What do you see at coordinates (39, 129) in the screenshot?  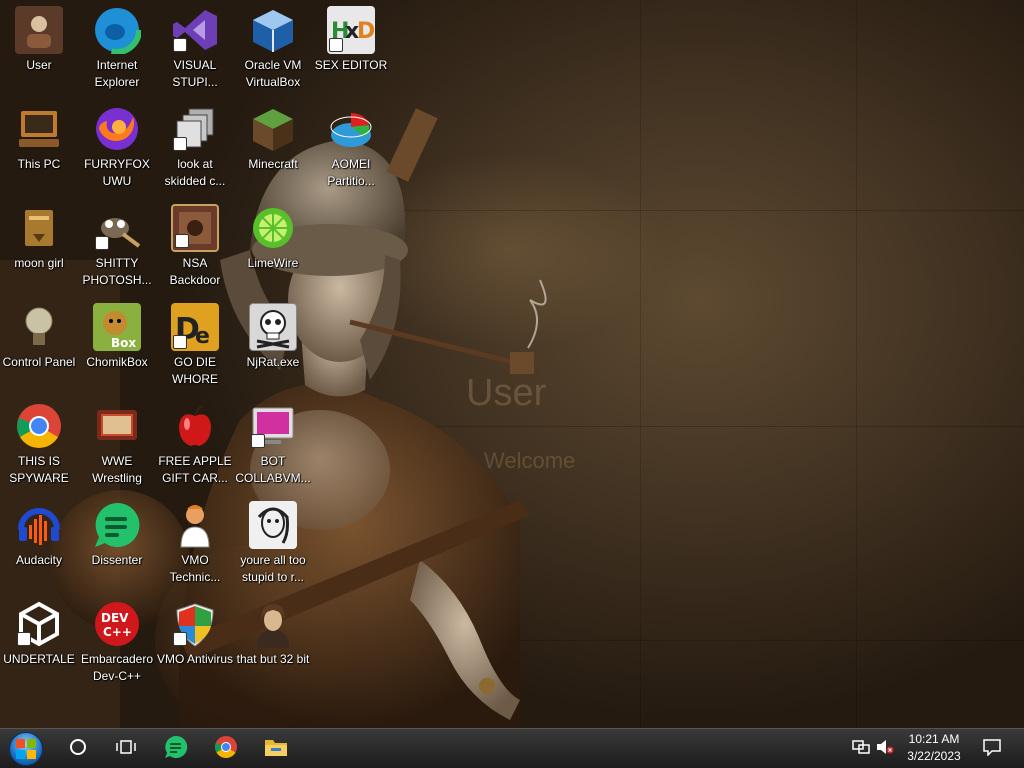 I see `computer-icon` at bounding box center [39, 129].